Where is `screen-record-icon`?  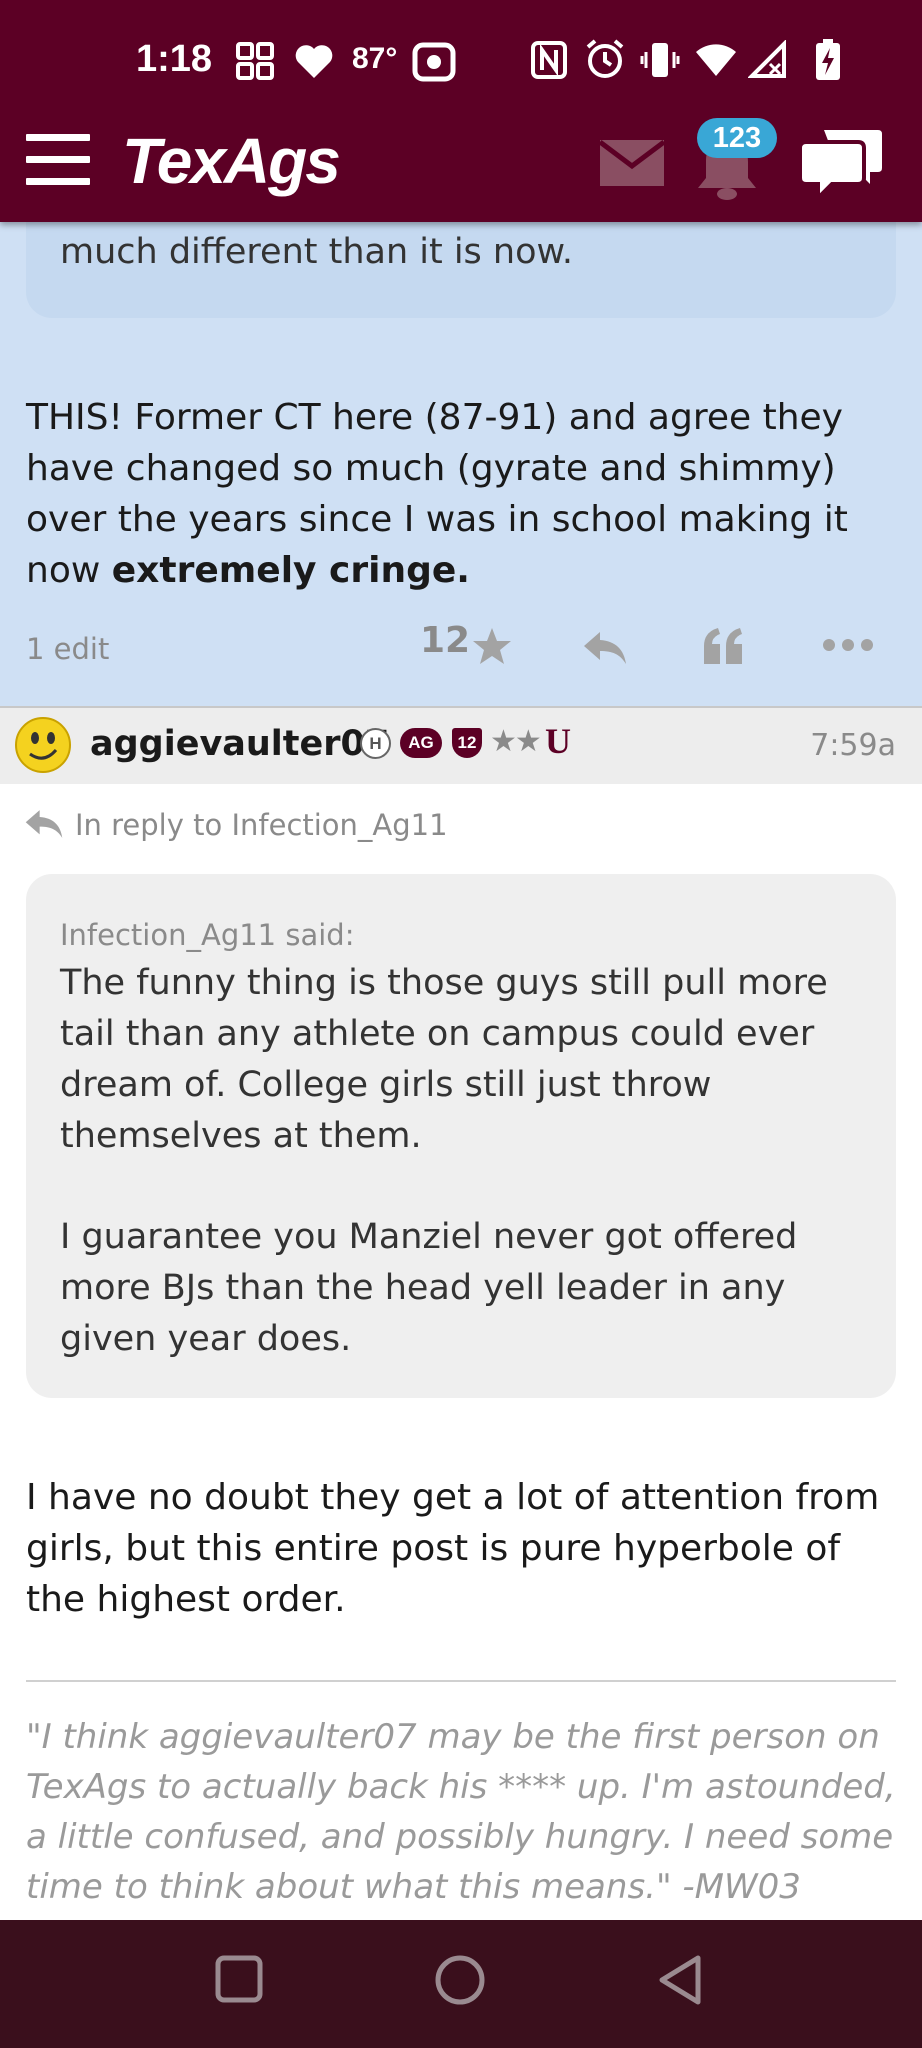
screen-record-icon is located at coordinates (434, 62).